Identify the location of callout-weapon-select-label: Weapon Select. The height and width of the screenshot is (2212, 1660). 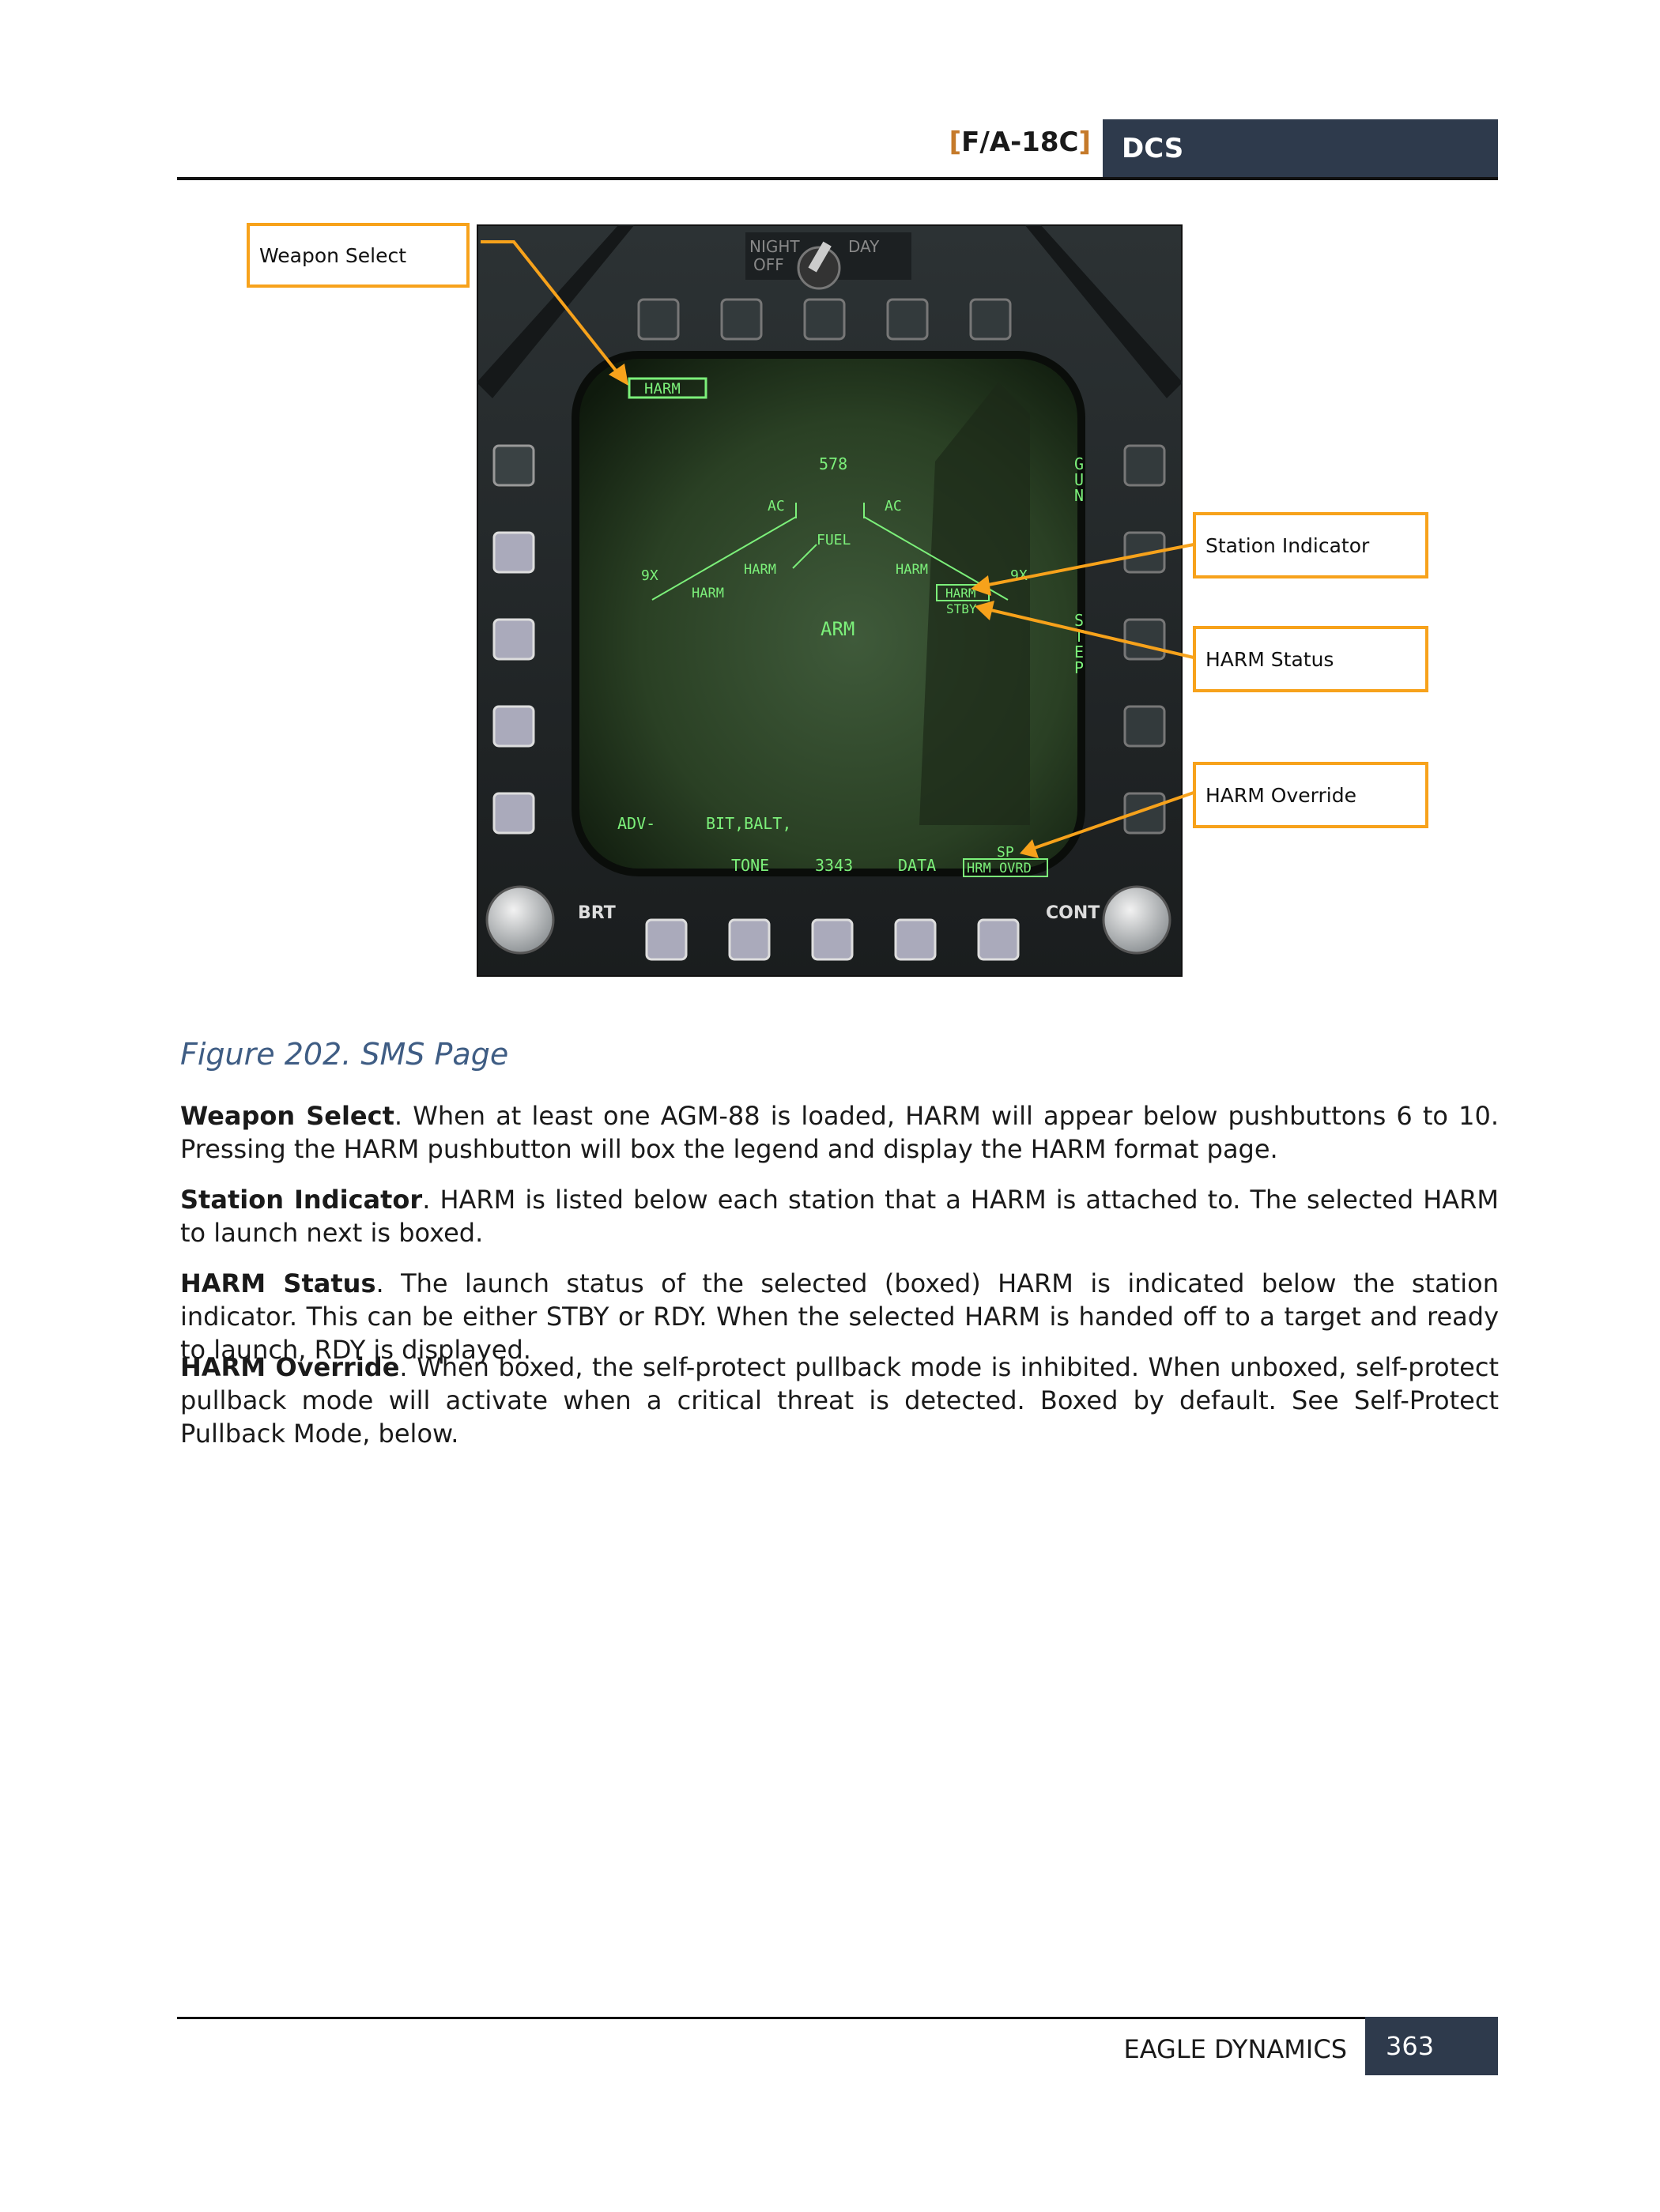
(333, 255).